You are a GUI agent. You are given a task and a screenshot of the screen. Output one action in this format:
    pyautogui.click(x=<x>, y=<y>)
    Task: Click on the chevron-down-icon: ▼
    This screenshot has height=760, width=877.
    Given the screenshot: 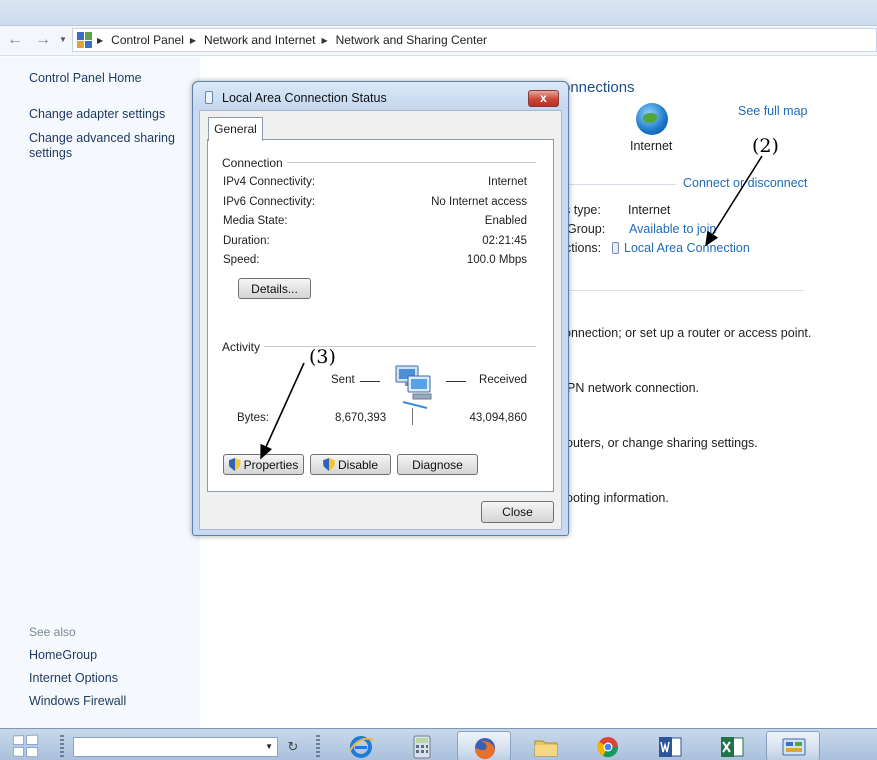 What is the action you would take?
    pyautogui.click(x=269, y=746)
    